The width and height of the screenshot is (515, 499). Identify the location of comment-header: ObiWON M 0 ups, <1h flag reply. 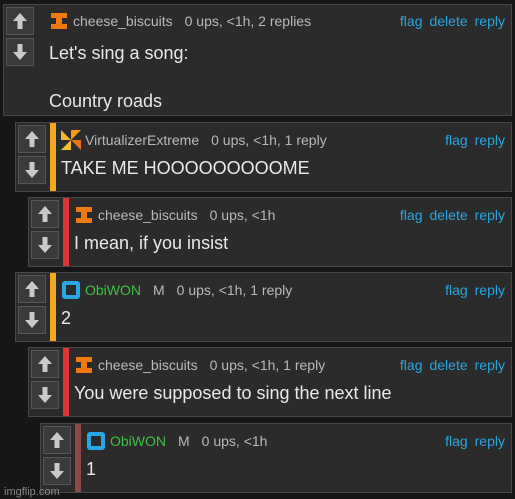
(295, 441).